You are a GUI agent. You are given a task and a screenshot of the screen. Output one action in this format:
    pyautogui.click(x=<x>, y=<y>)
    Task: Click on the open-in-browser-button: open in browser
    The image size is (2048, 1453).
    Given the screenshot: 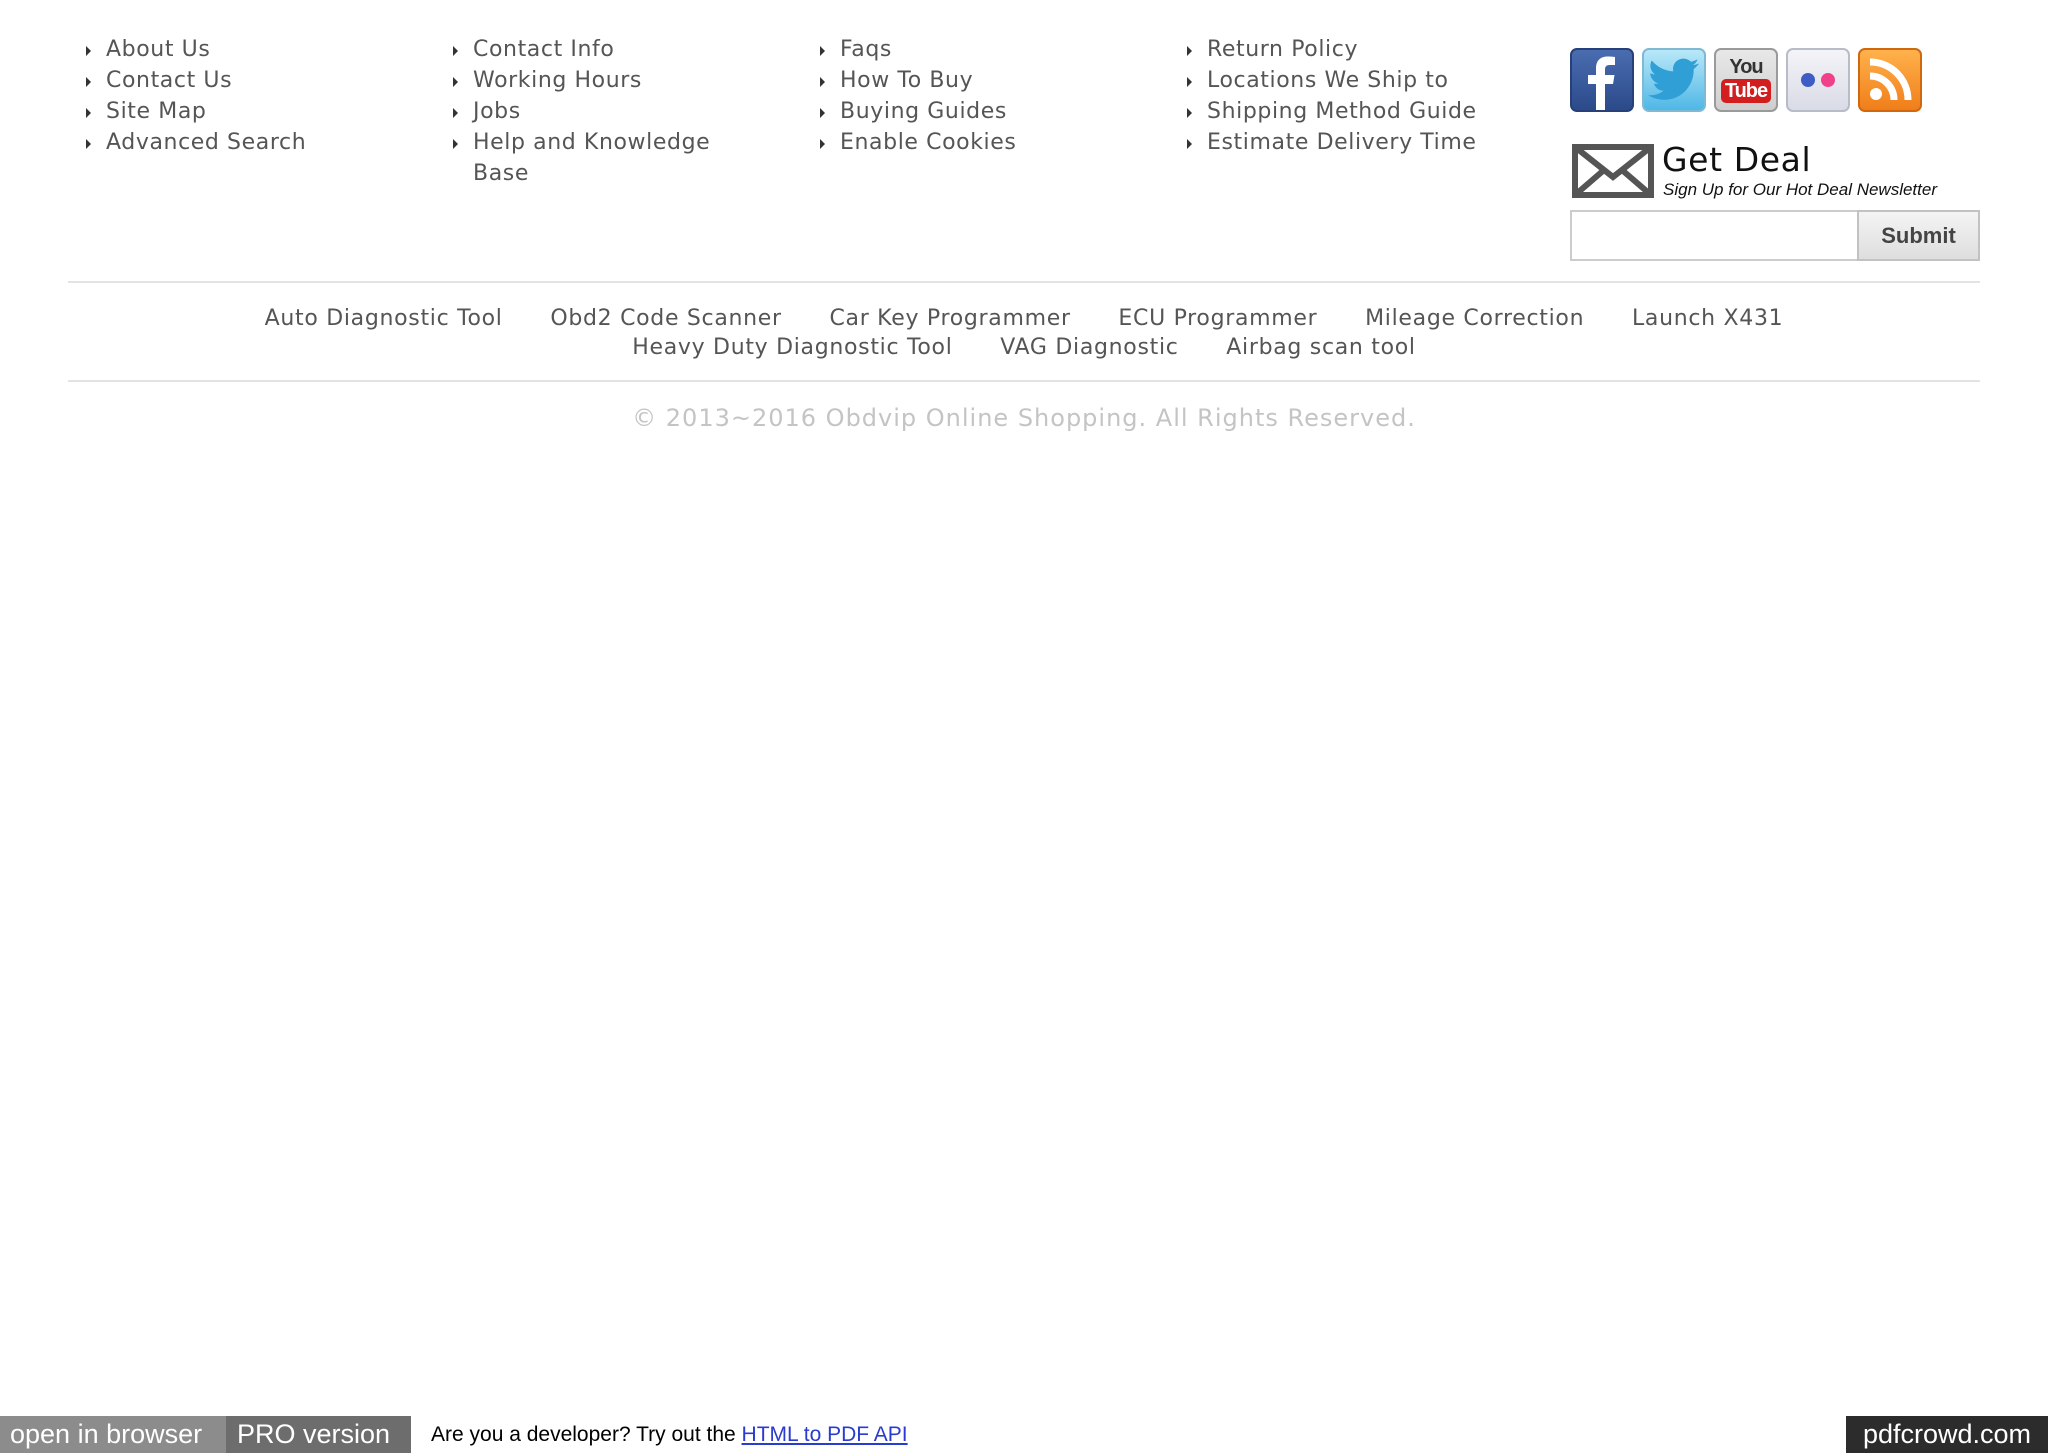 What is the action you would take?
    pyautogui.click(x=113, y=1434)
    